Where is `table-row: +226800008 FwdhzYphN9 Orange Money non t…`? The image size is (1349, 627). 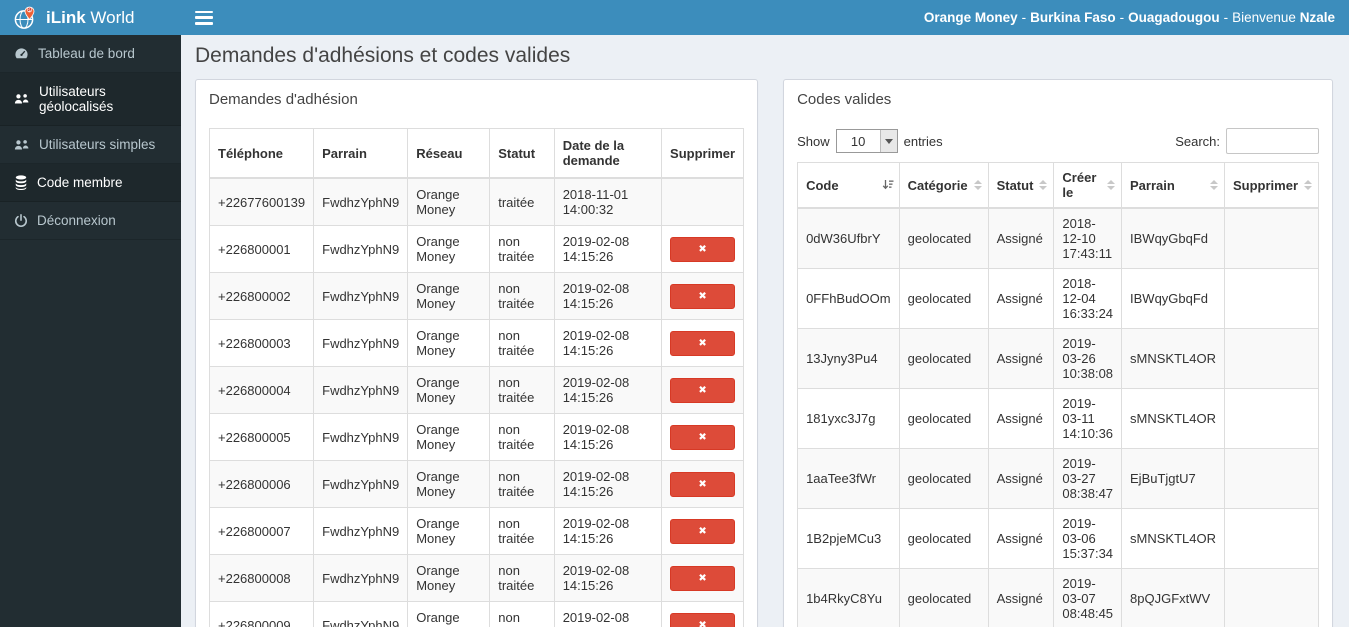
table-row: +226800008 FwdhzYphN9 Orange Money non t… is located at coordinates (476, 578).